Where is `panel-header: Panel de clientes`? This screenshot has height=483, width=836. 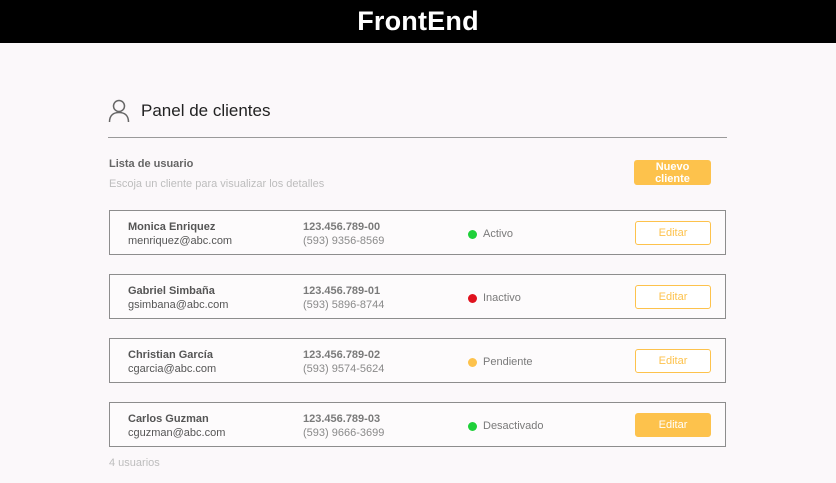
panel-header: Panel de clientes is located at coordinates (189, 111).